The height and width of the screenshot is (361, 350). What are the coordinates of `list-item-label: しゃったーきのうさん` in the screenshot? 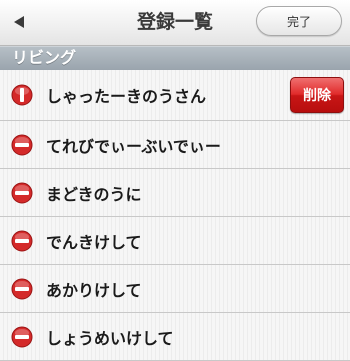 It's located at (126, 96).